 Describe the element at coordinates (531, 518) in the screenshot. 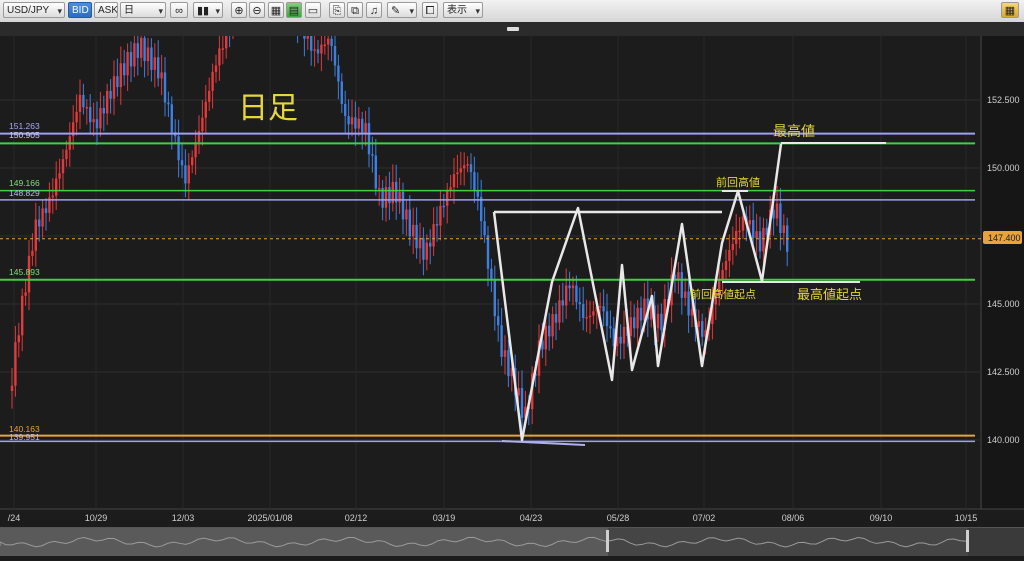

I see `date-tick-label: 04/23` at that location.